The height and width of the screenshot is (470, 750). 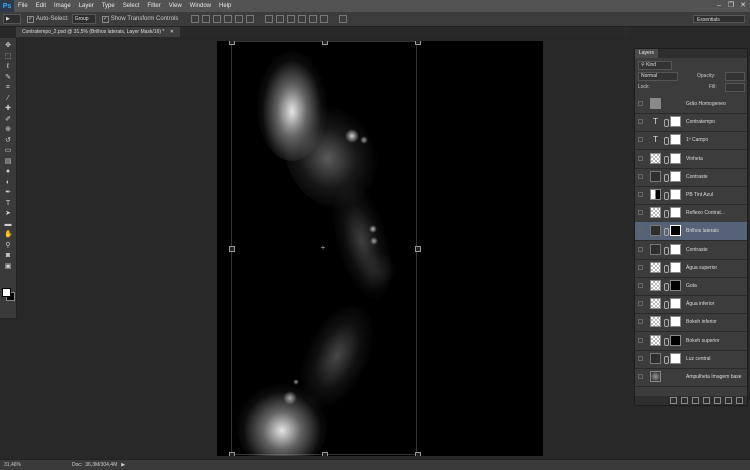 I want to click on status-menu-icon: ▶, so click(x=123, y=465).